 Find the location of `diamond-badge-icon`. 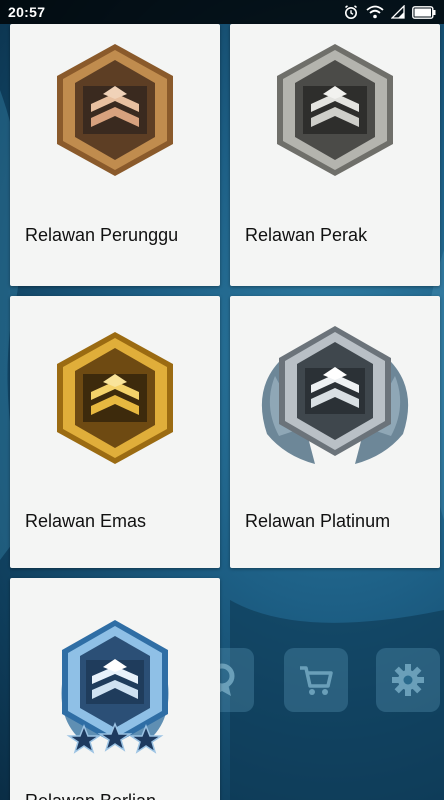

diamond-badge-icon is located at coordinates (115, 689).